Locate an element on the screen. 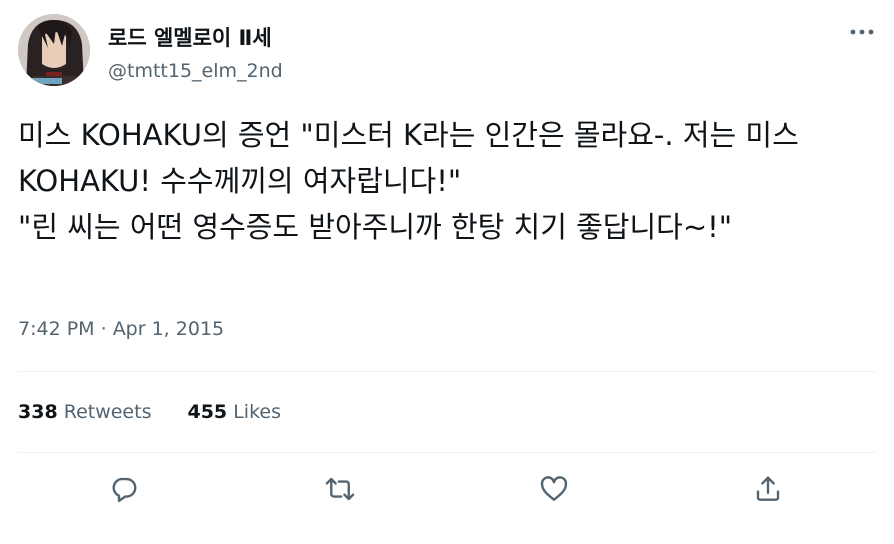 This screenshot has width=894, height=544. user-handle: @tmtt15_elm_2nd is located at coordinates (195, 71).